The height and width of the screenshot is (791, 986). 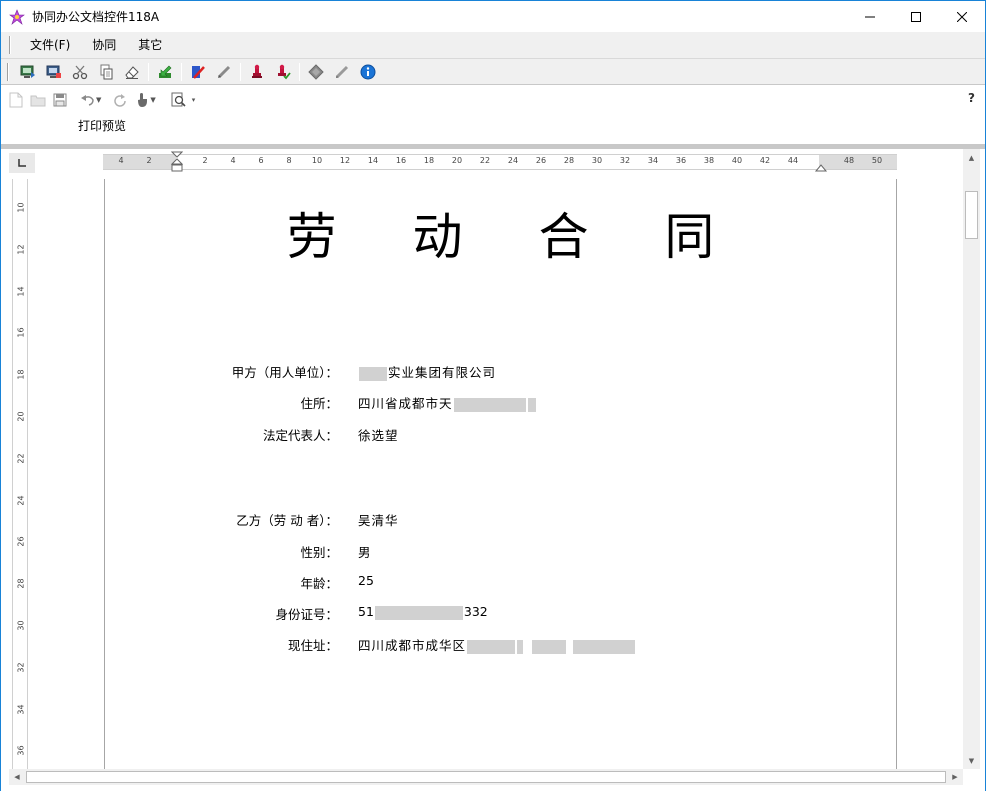 I want to click on ruler-tick-label: 36, so click(x=681, y=160).